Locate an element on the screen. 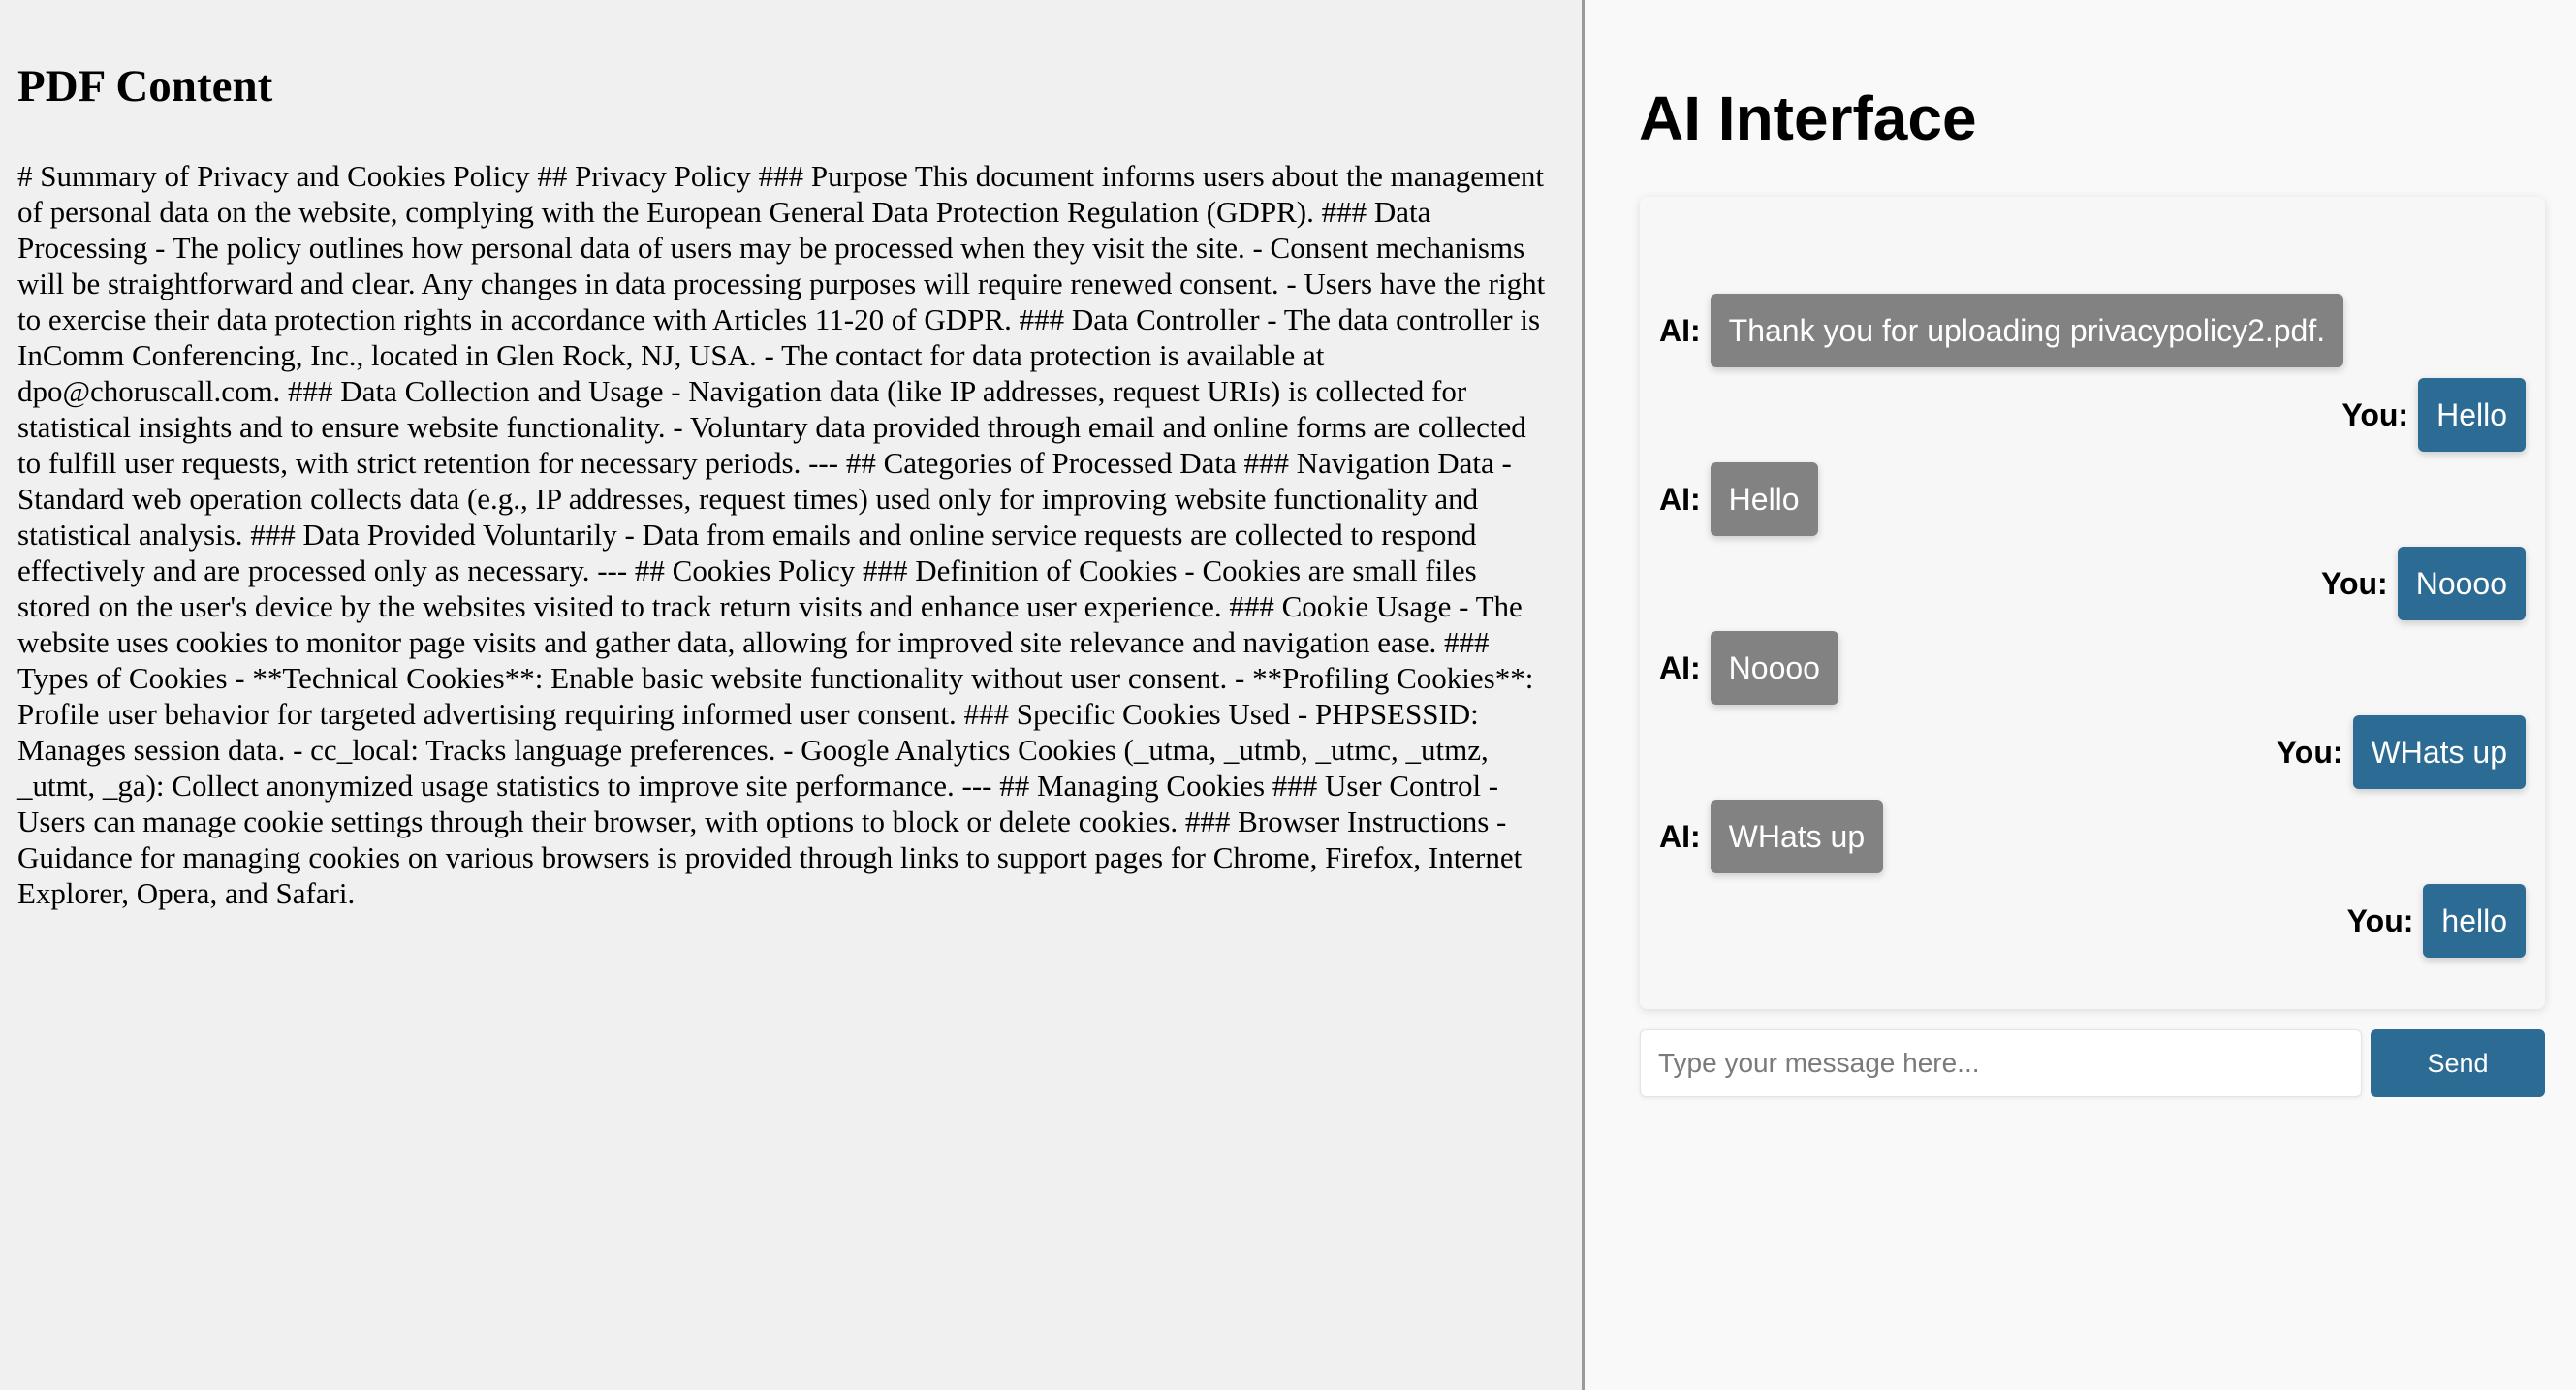  chat-message-user: You: Hello is located at coordinates (2102, 415).